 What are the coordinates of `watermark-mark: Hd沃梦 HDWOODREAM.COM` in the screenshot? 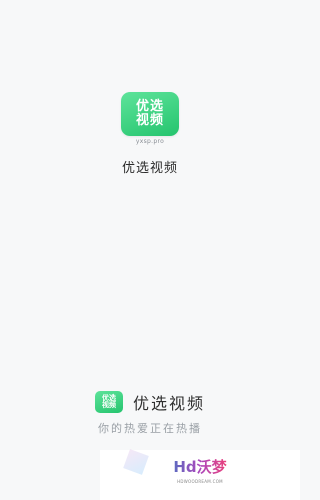 It's located at (200, 475).